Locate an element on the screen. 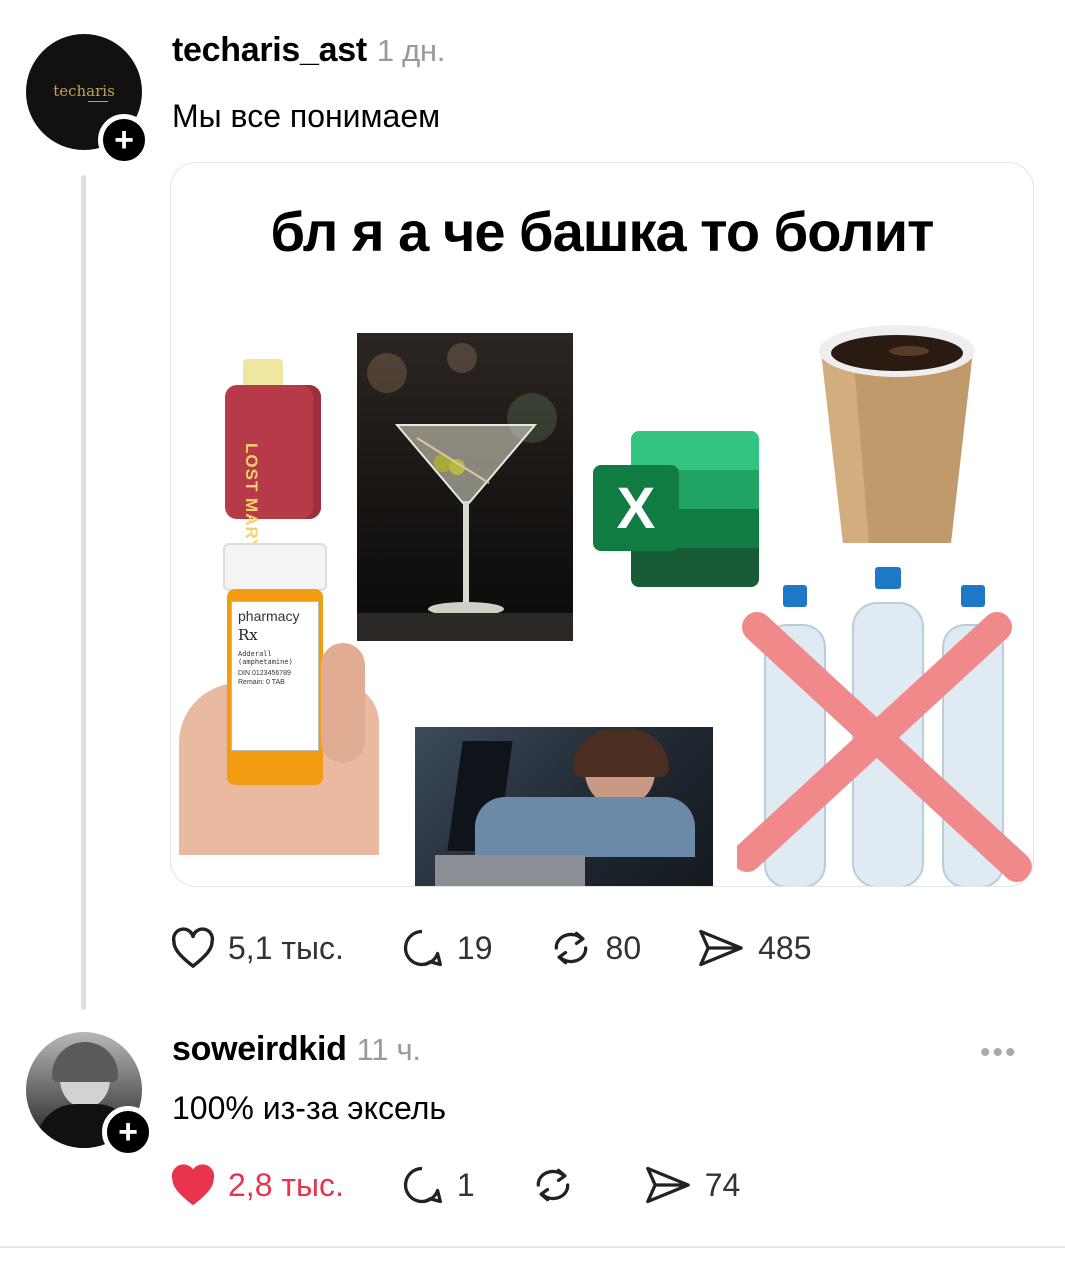  remain-label: Remain: 0 TAB is located at coordinates (261, 682).